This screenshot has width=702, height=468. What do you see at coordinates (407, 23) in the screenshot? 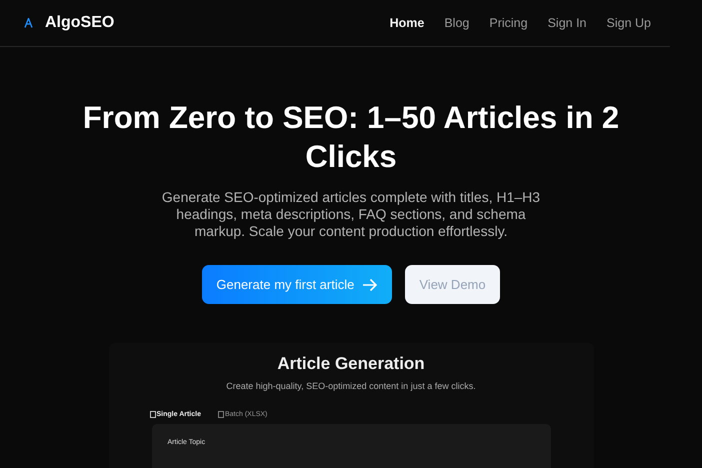
I see `nav-link: Home` at bounding box center [407, 23].